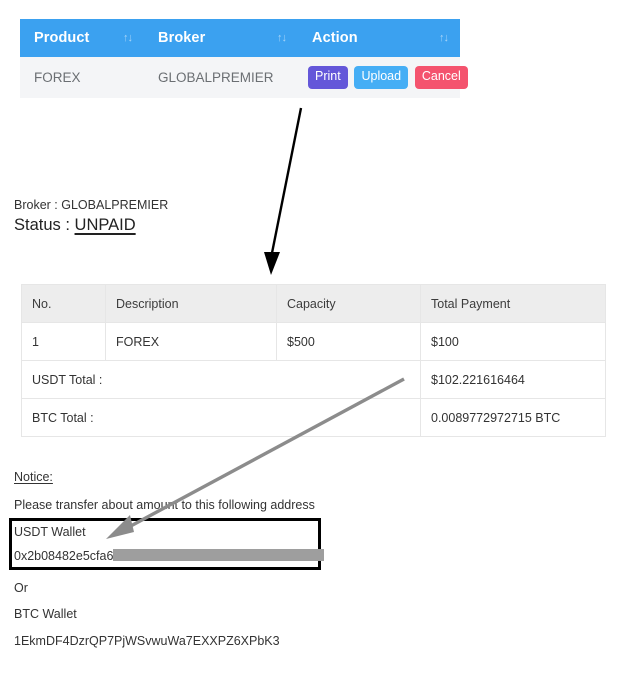  Describe the element at coordinates (221, 379) in the screenshot. I see `usdt-total-label: USDT Total :` at that location.